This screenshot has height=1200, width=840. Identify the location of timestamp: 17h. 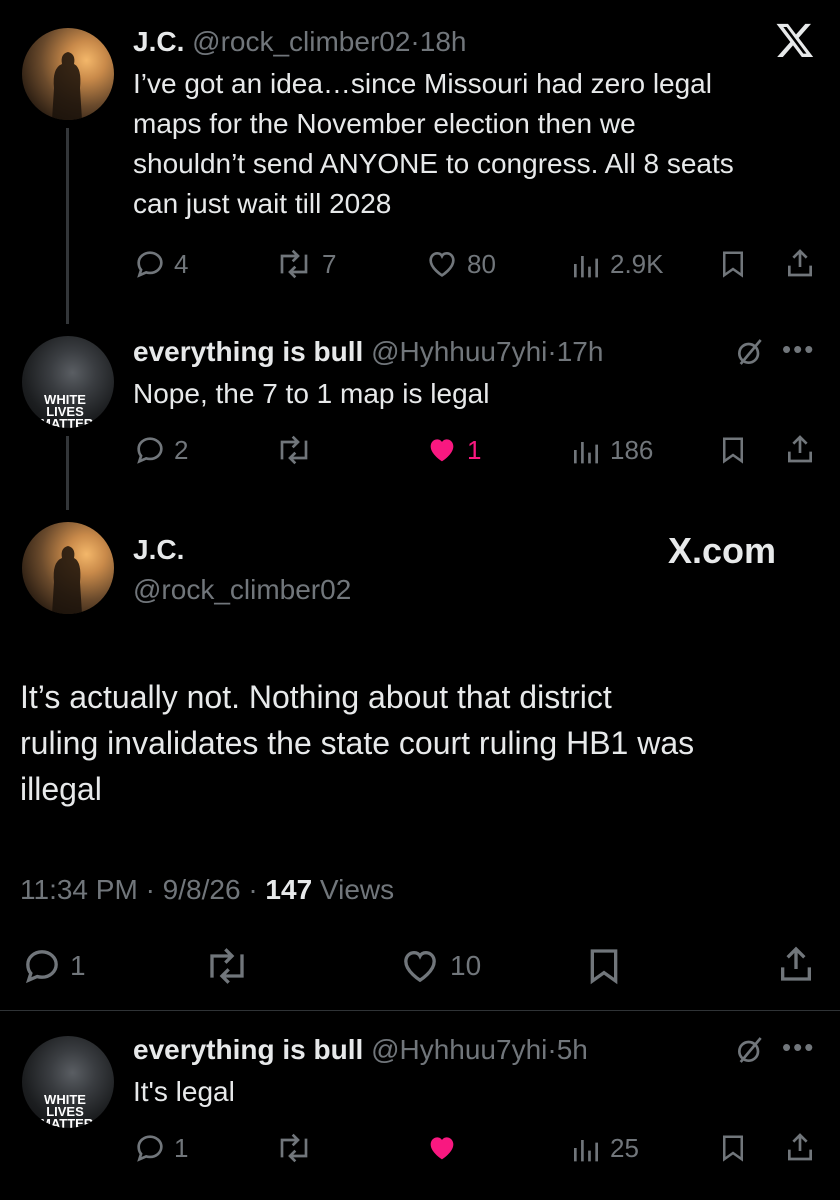
(580, 351).